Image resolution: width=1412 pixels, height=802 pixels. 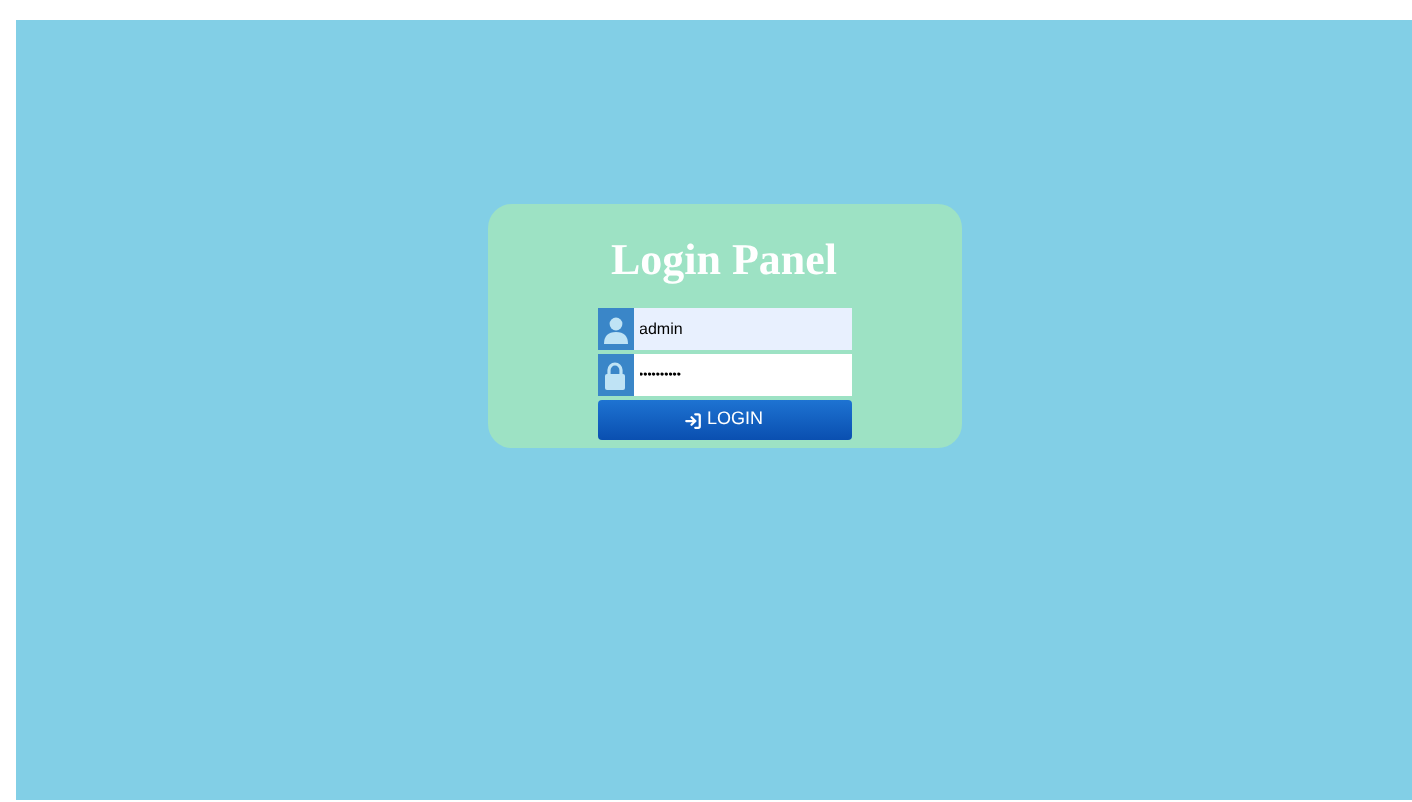 What do you see at coordinates (693, 420) in the screenshot?
I see `sign-in-icon` at bounding box center [693, 420].